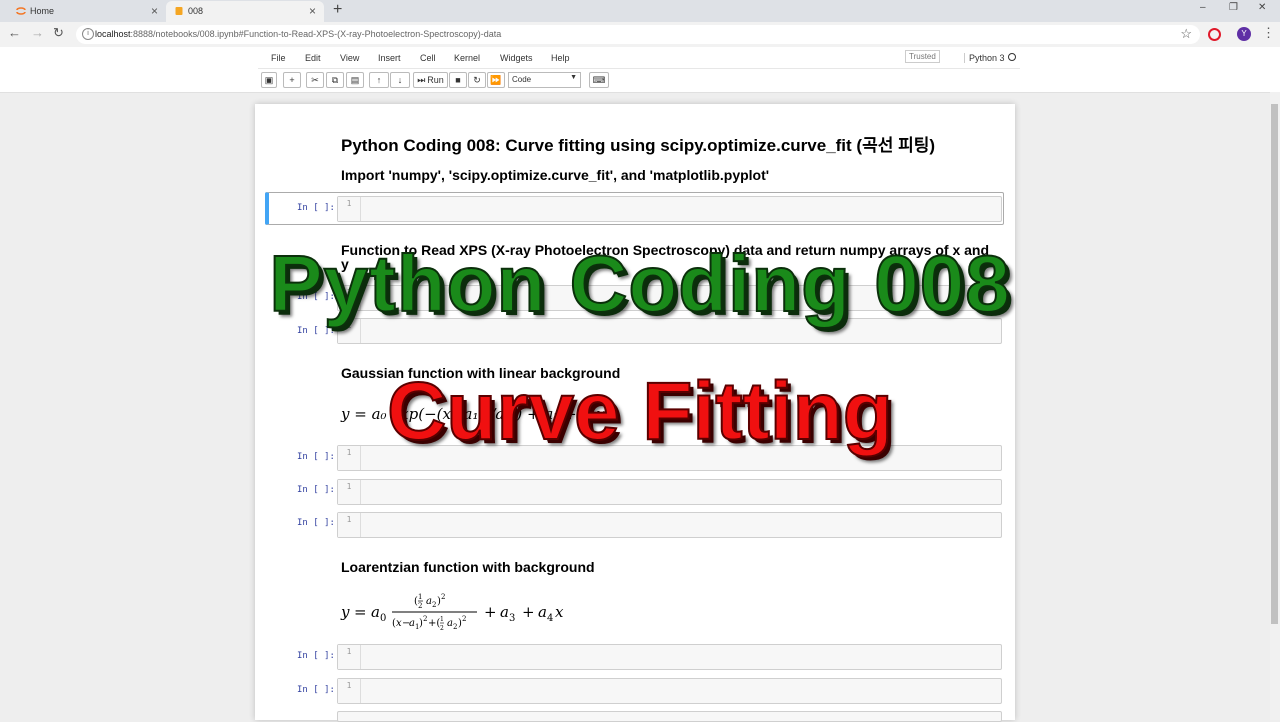  I want to click on browser-tab-strip: Home × 008 × + – ❐ ✕, so click(640, 11).